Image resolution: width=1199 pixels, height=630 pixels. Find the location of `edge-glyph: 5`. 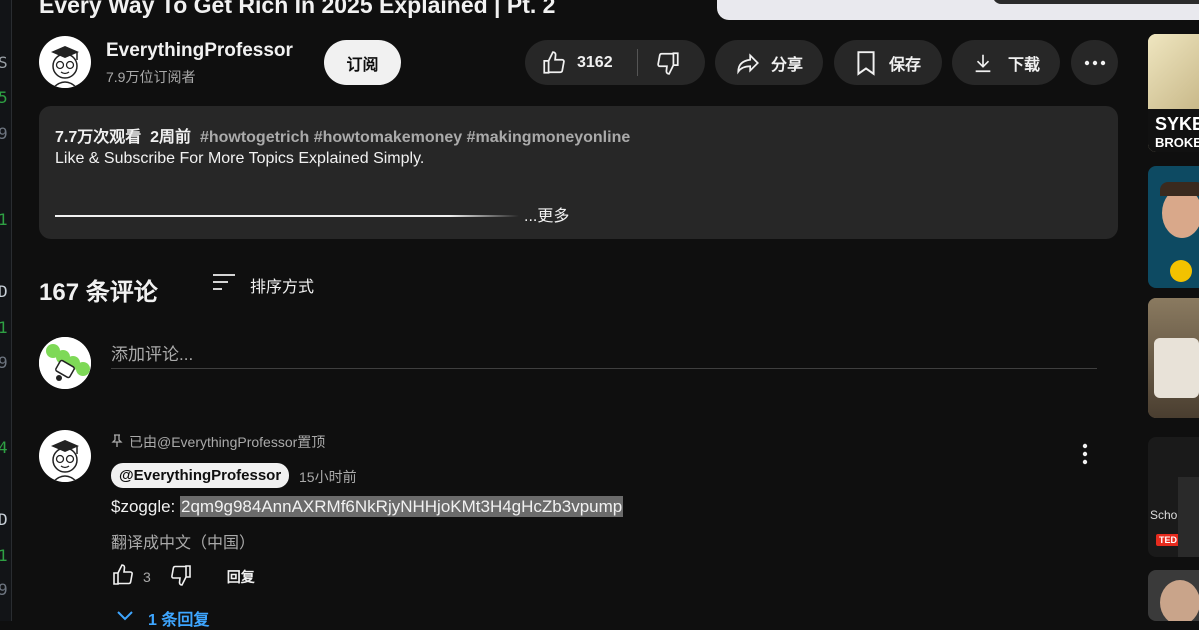

edge-glyph: 5 is located at coordinates (4, 97).